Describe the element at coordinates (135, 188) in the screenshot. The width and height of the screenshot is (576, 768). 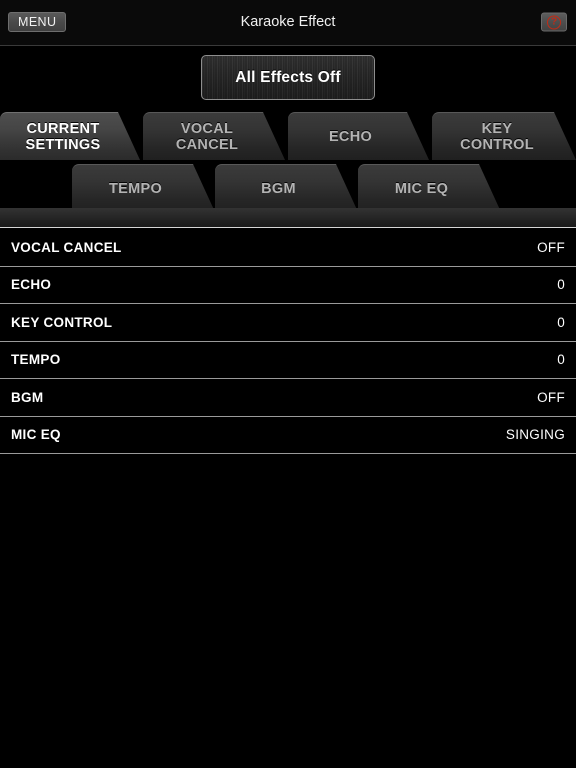
I see `tab-tempo-label: TEMPO` at that location.